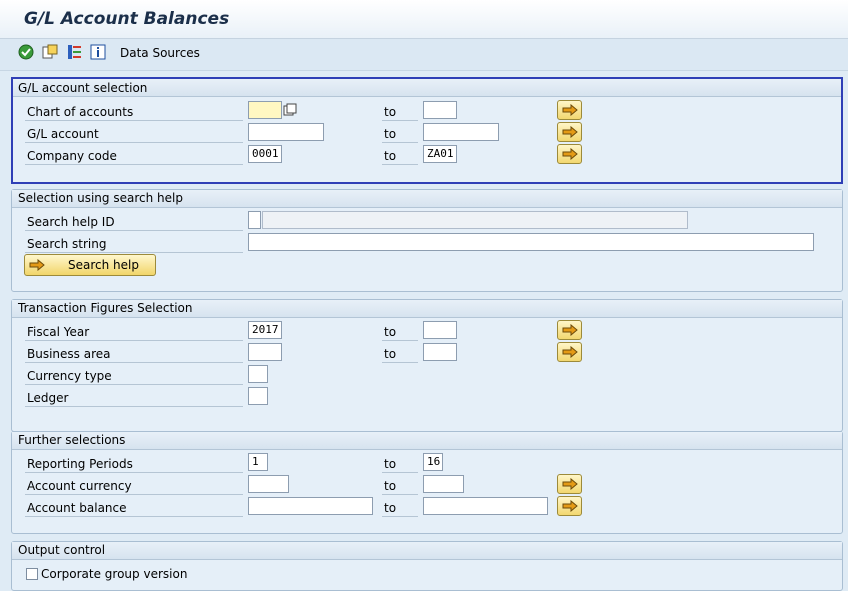 This screenshot has height=591, width=848. What do you see at coordinates (100, 198) in the screenshot?
I see `group-title: Selection using search help` at bounding box center [100, 198].